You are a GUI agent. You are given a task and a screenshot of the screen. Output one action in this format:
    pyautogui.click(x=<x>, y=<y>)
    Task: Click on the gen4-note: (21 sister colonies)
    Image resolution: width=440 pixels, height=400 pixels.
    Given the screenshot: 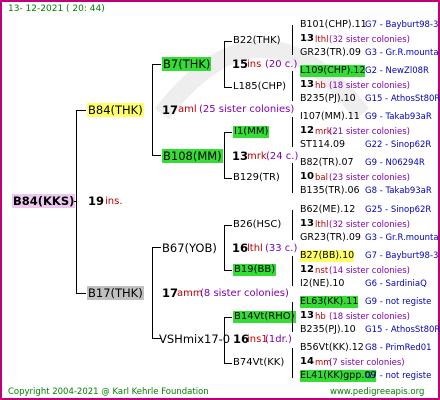 What is the action you would take?
    pyautogui.click(x=369, y=132)
    